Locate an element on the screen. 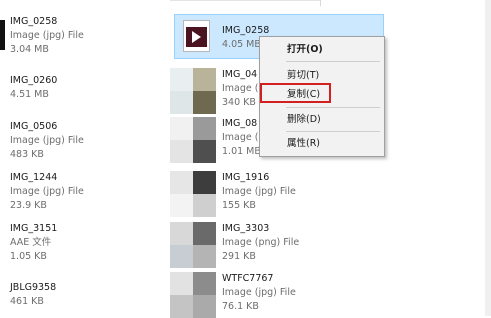  file-size: 76.1 KB is located at coordinates (240, 306).